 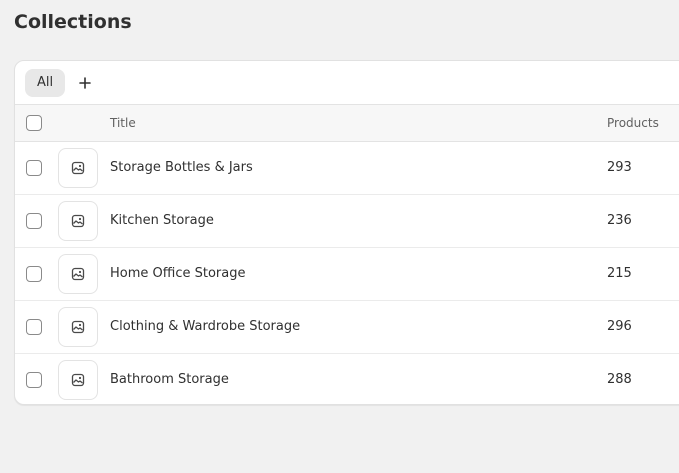 What do you see at coordinates (123, 123) in the screenshot?
I see `column-header-title: Title` at bounding box center [123, 123].